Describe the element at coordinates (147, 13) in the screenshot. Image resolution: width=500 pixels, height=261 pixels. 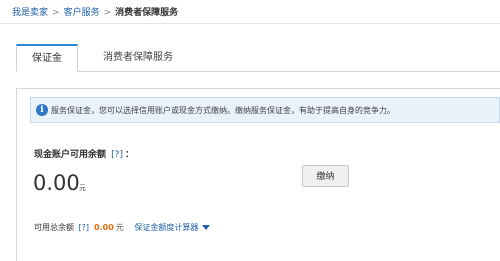
I see `breadcrumb-current-page: 消费者保障服务` at that location.